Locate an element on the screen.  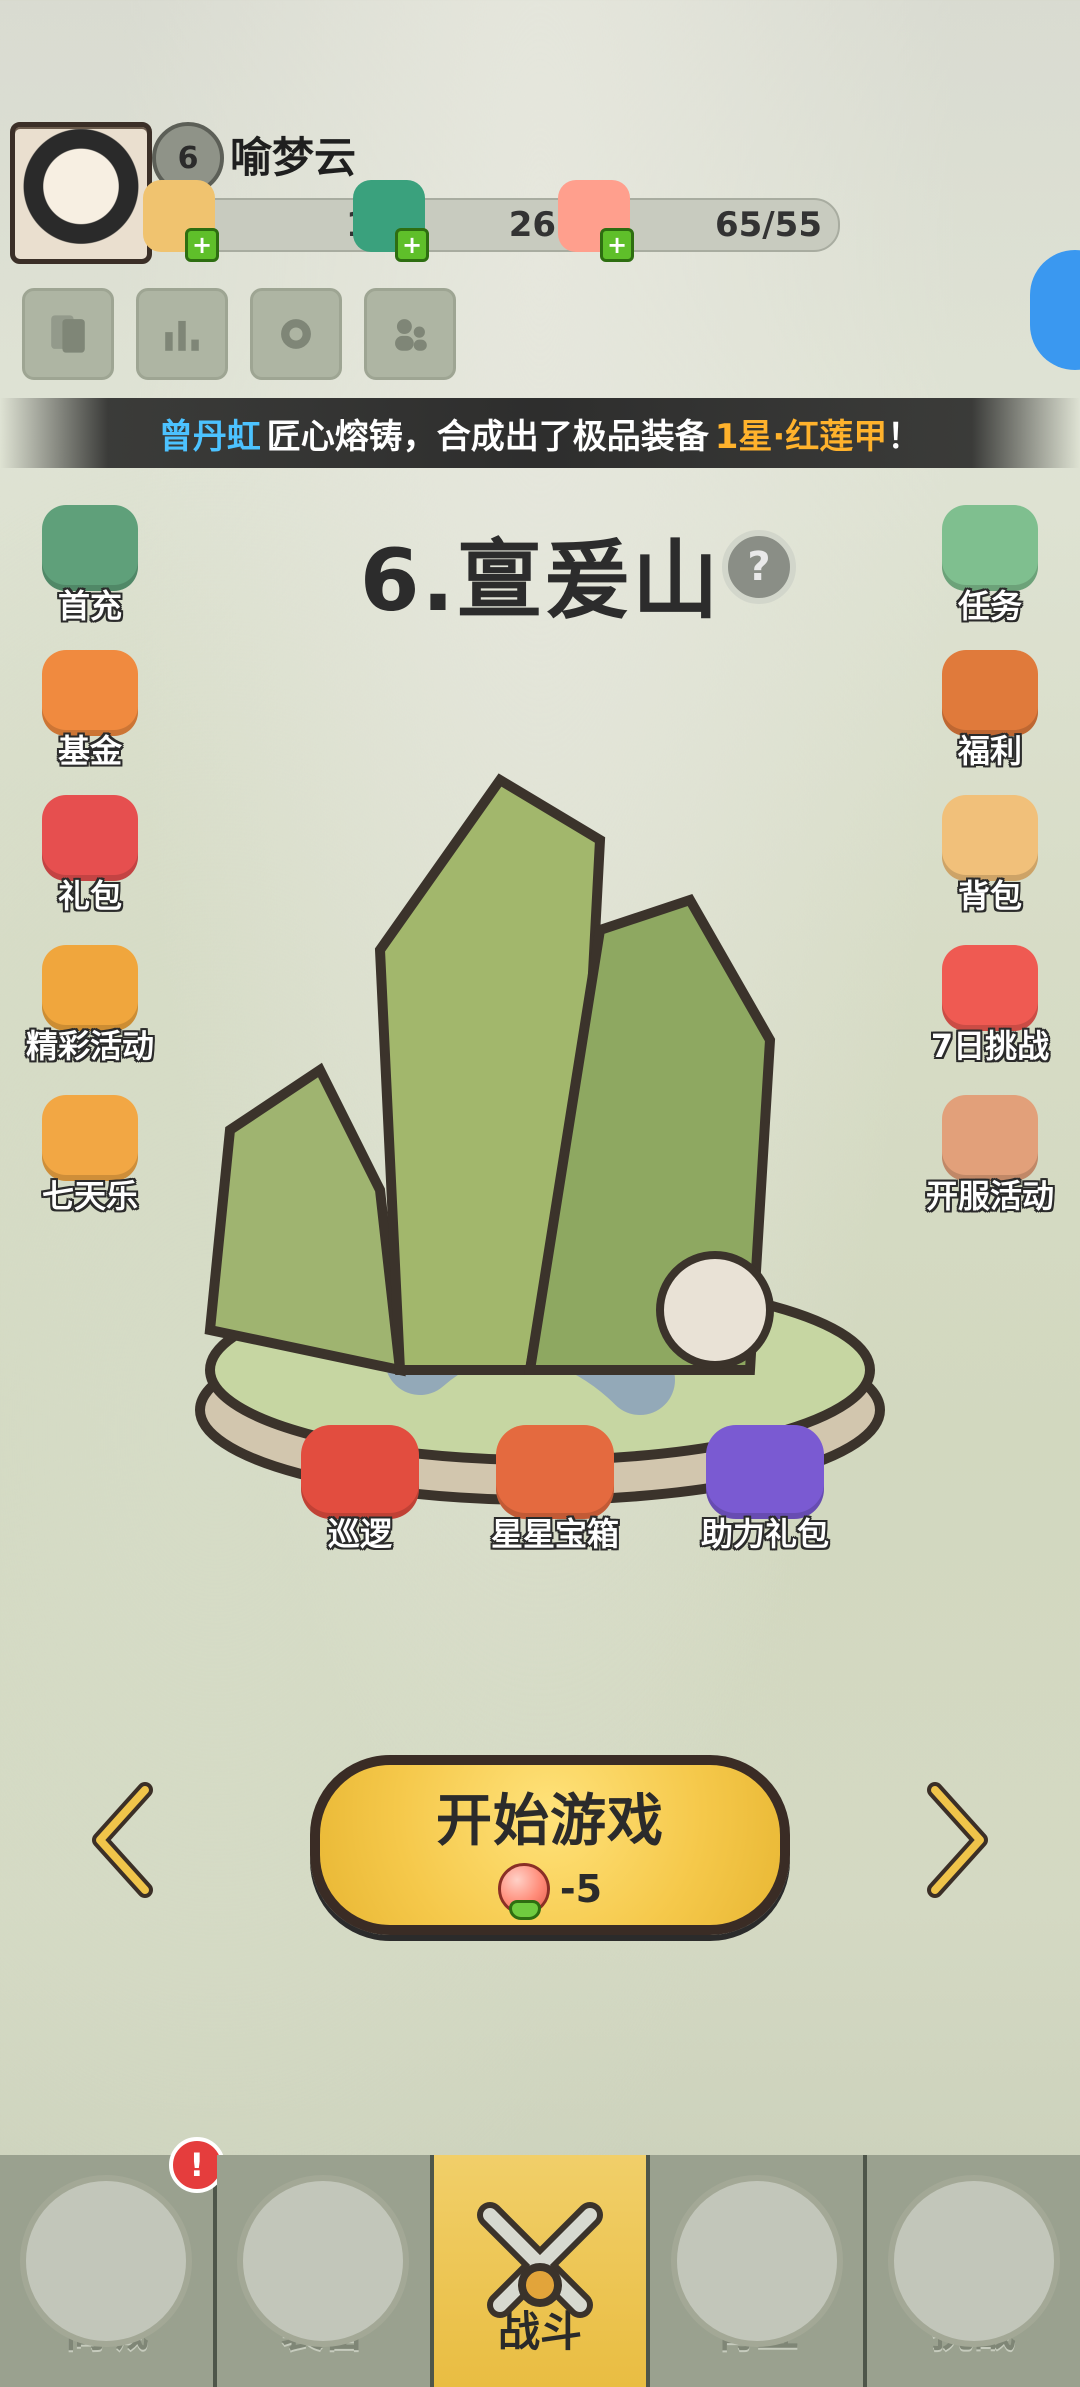
challenge-scroll-icon is located at coordinates (990, 988).